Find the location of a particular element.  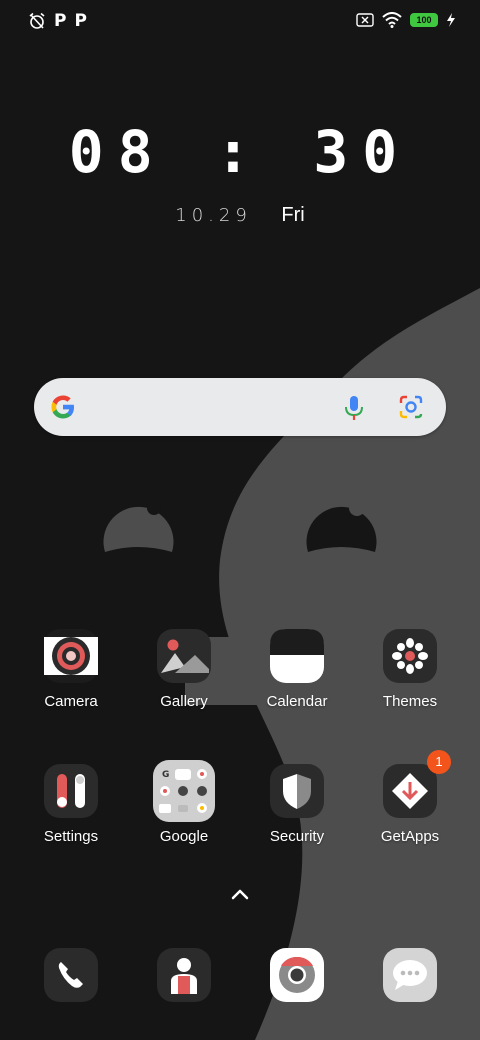

charging-icon is located at coordinates (451, 20).